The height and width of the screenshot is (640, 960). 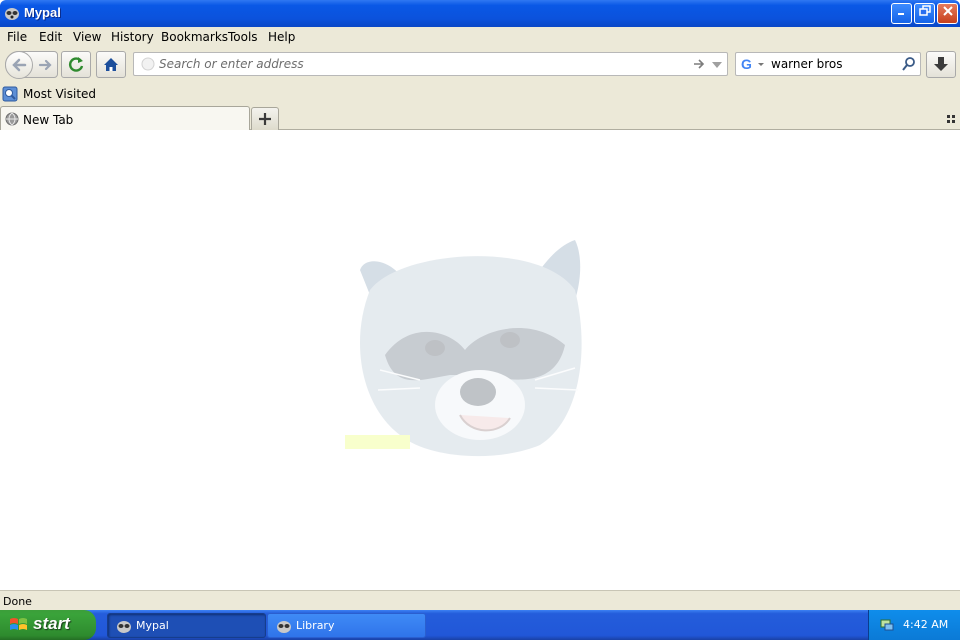 I want to click on search-bar: G, so click(x=828, y=64).